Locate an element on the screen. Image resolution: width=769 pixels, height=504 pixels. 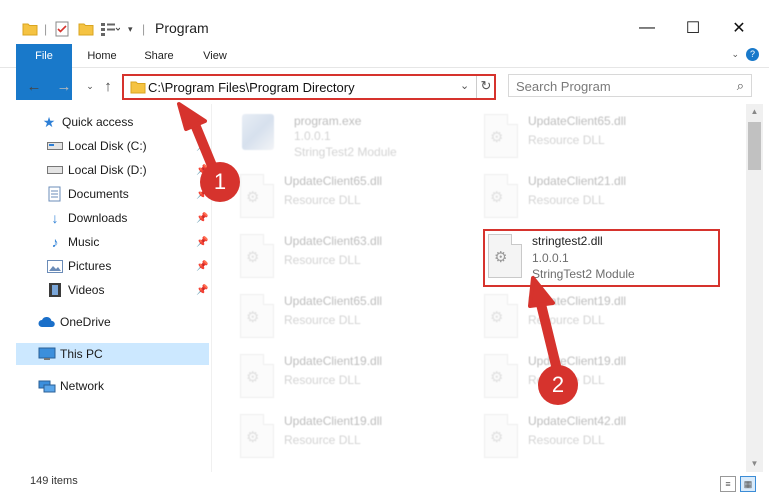
address-bar: C:\Program Files\Program Directory ⌄ ↻ is located at coordinates (309, 87).